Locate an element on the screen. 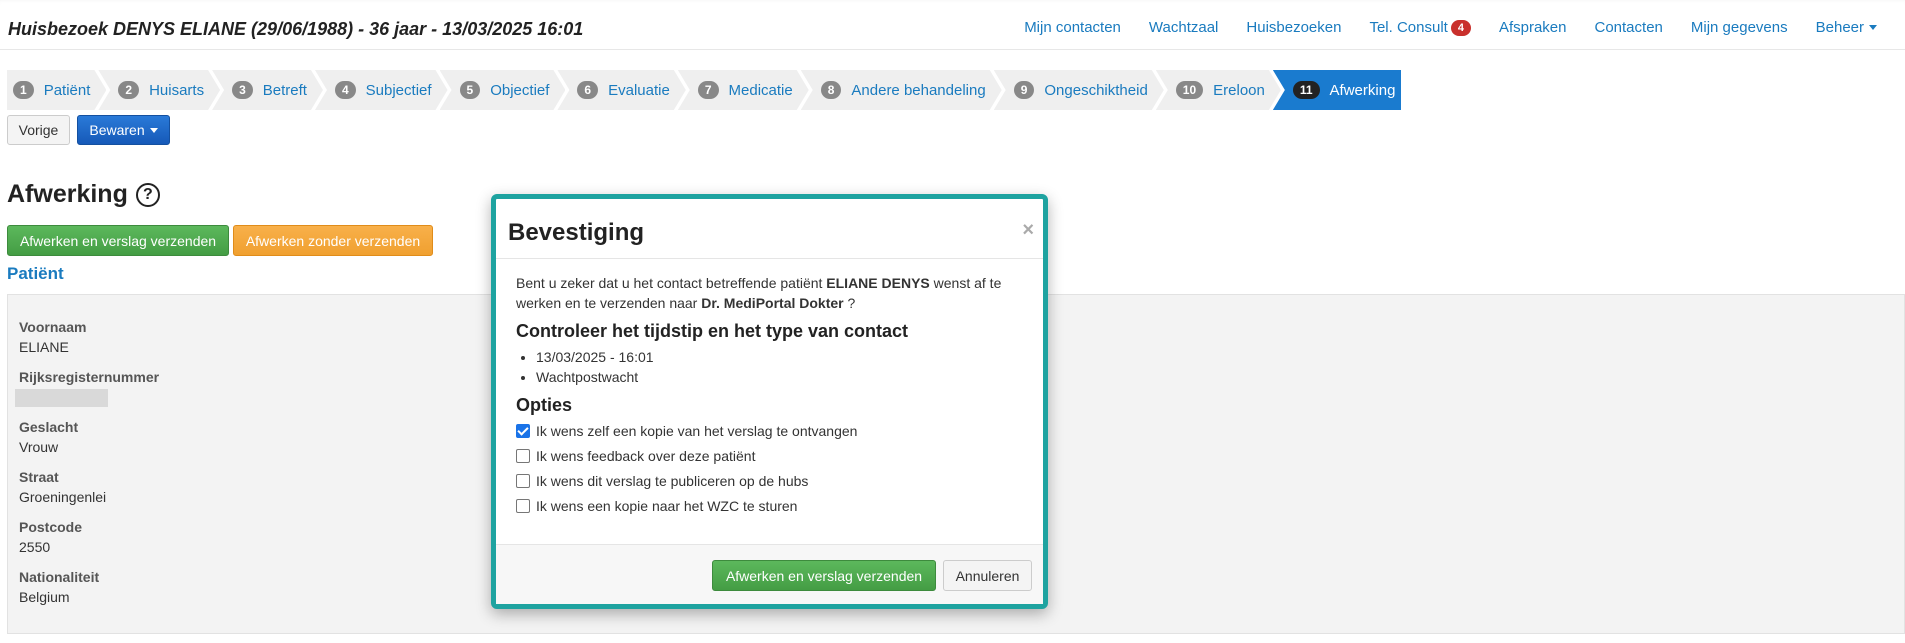  cancel-button: Annuleren is located at coordinates (987, 575).